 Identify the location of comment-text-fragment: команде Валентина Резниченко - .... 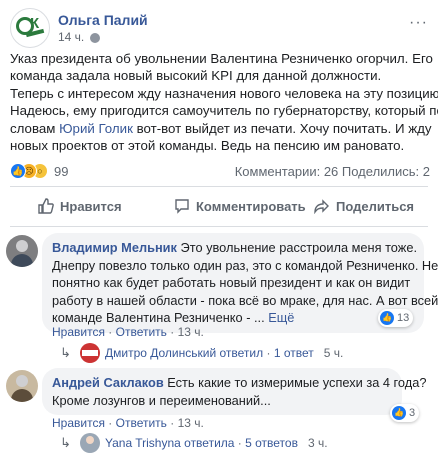
(160, 317).